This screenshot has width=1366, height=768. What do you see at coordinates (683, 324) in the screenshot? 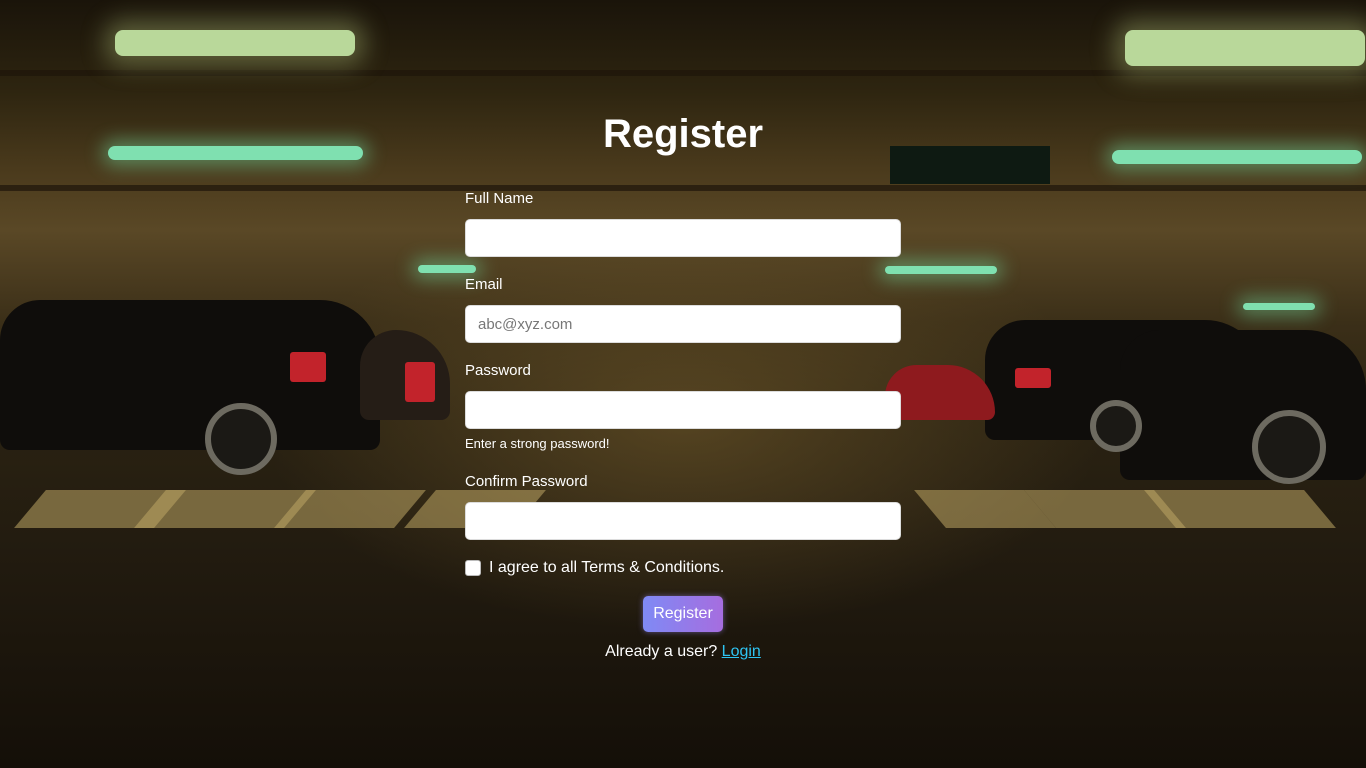
I see `email-input` at bounding box center [683, 324].